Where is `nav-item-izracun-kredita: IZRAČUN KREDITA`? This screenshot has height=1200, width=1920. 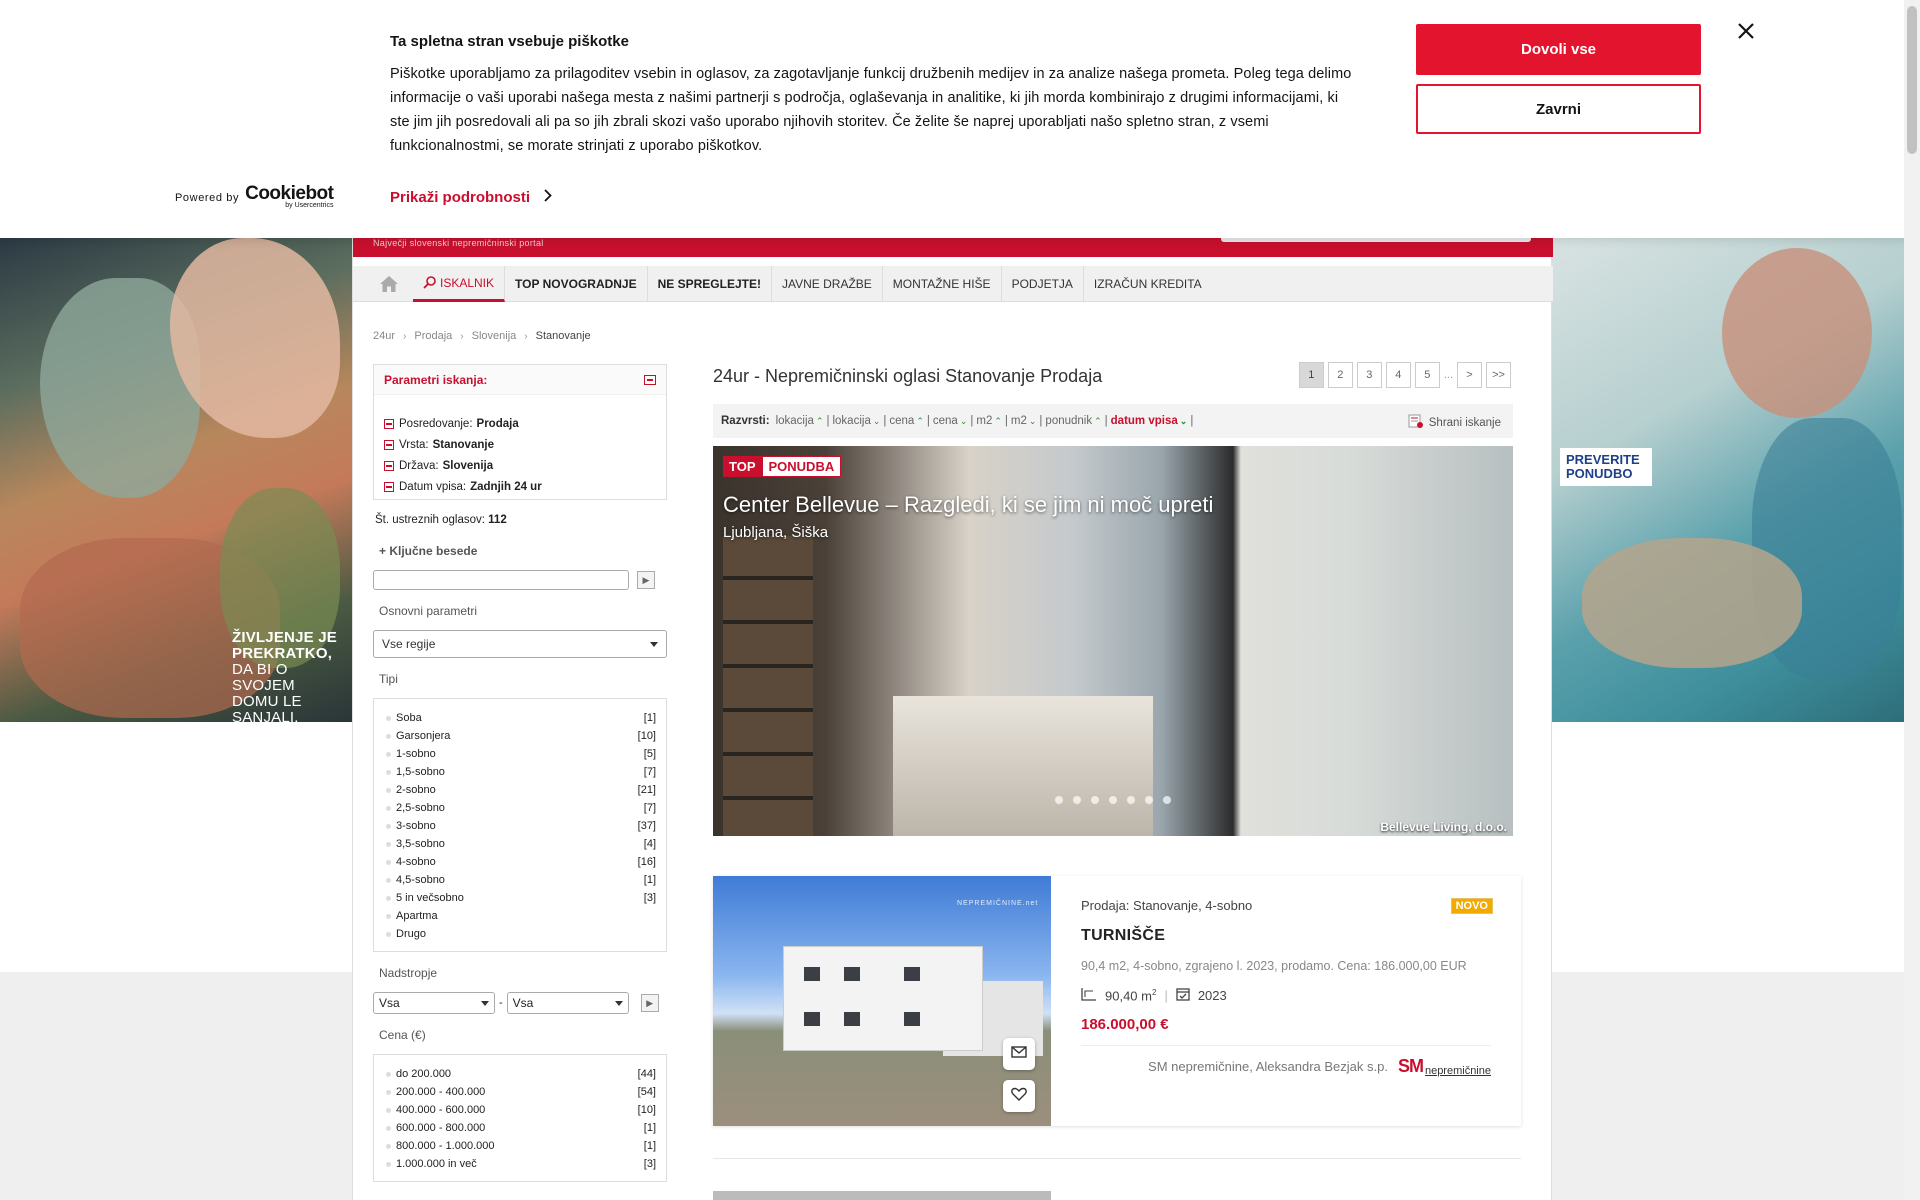 nav-item-izracun-kredita: IZRAČUN KREDITA is located at coordinates (1148, 284).